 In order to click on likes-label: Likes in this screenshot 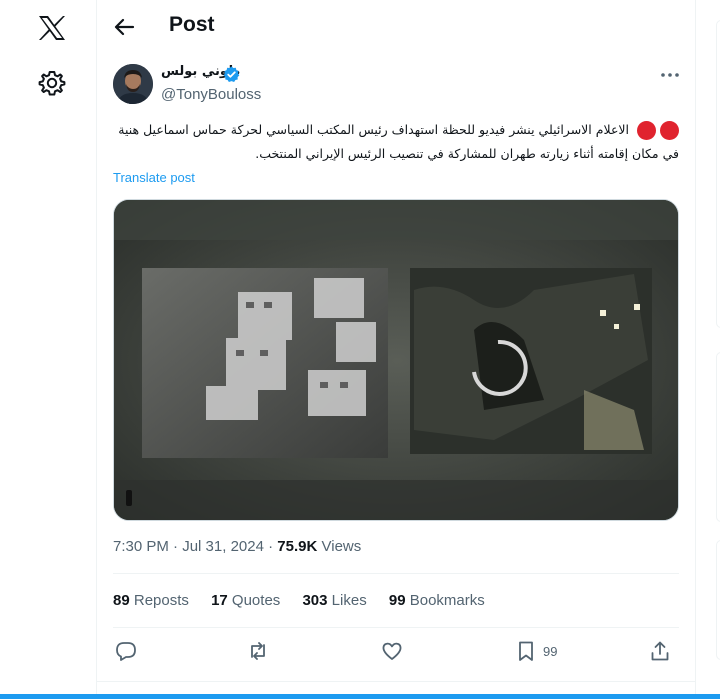, I will do `click(349, 600)`.